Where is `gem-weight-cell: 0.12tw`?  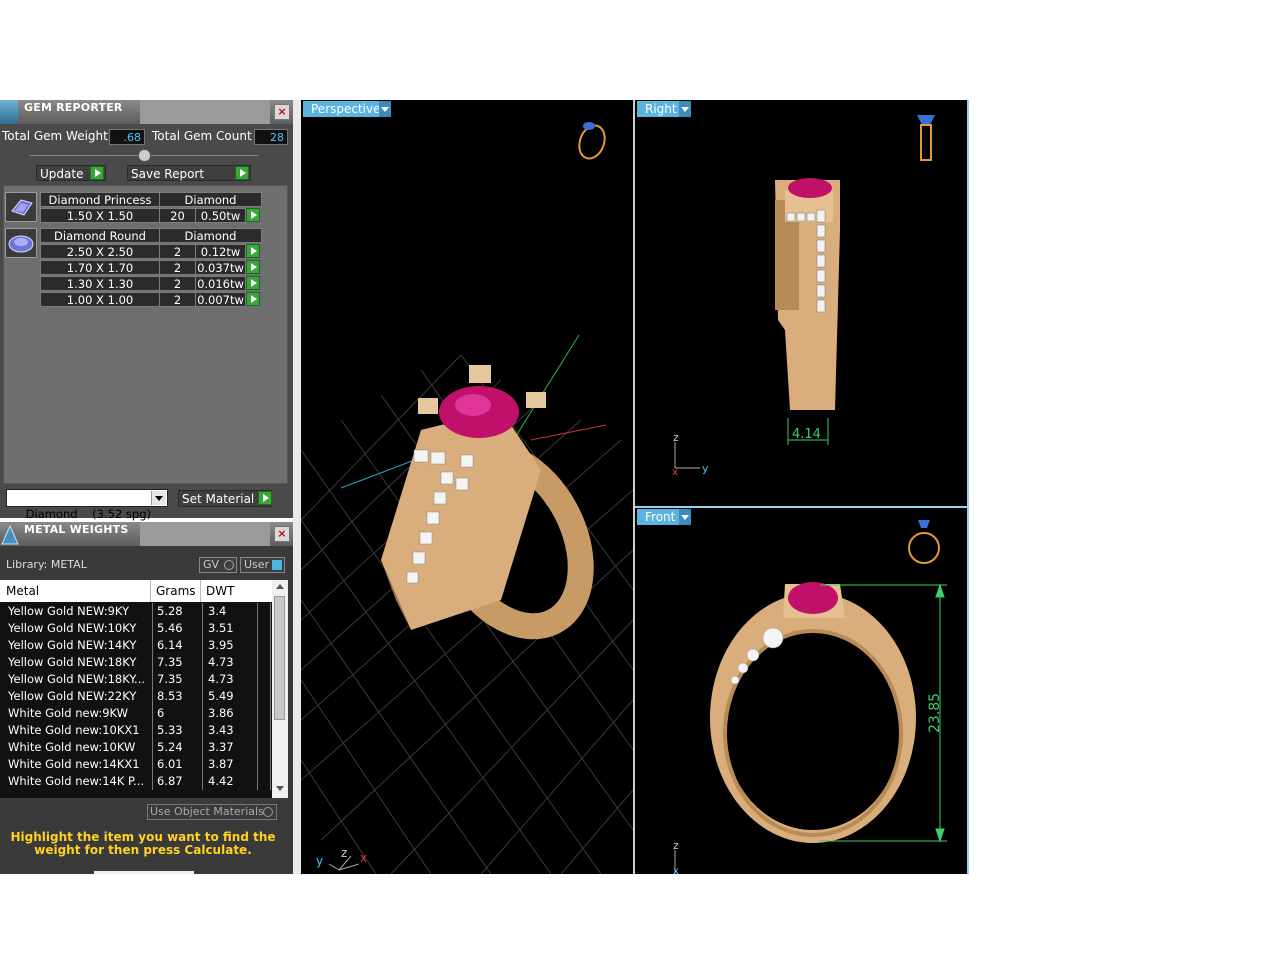 gem-weight-cell: 0.12tw is located at coordinates (220, 251).